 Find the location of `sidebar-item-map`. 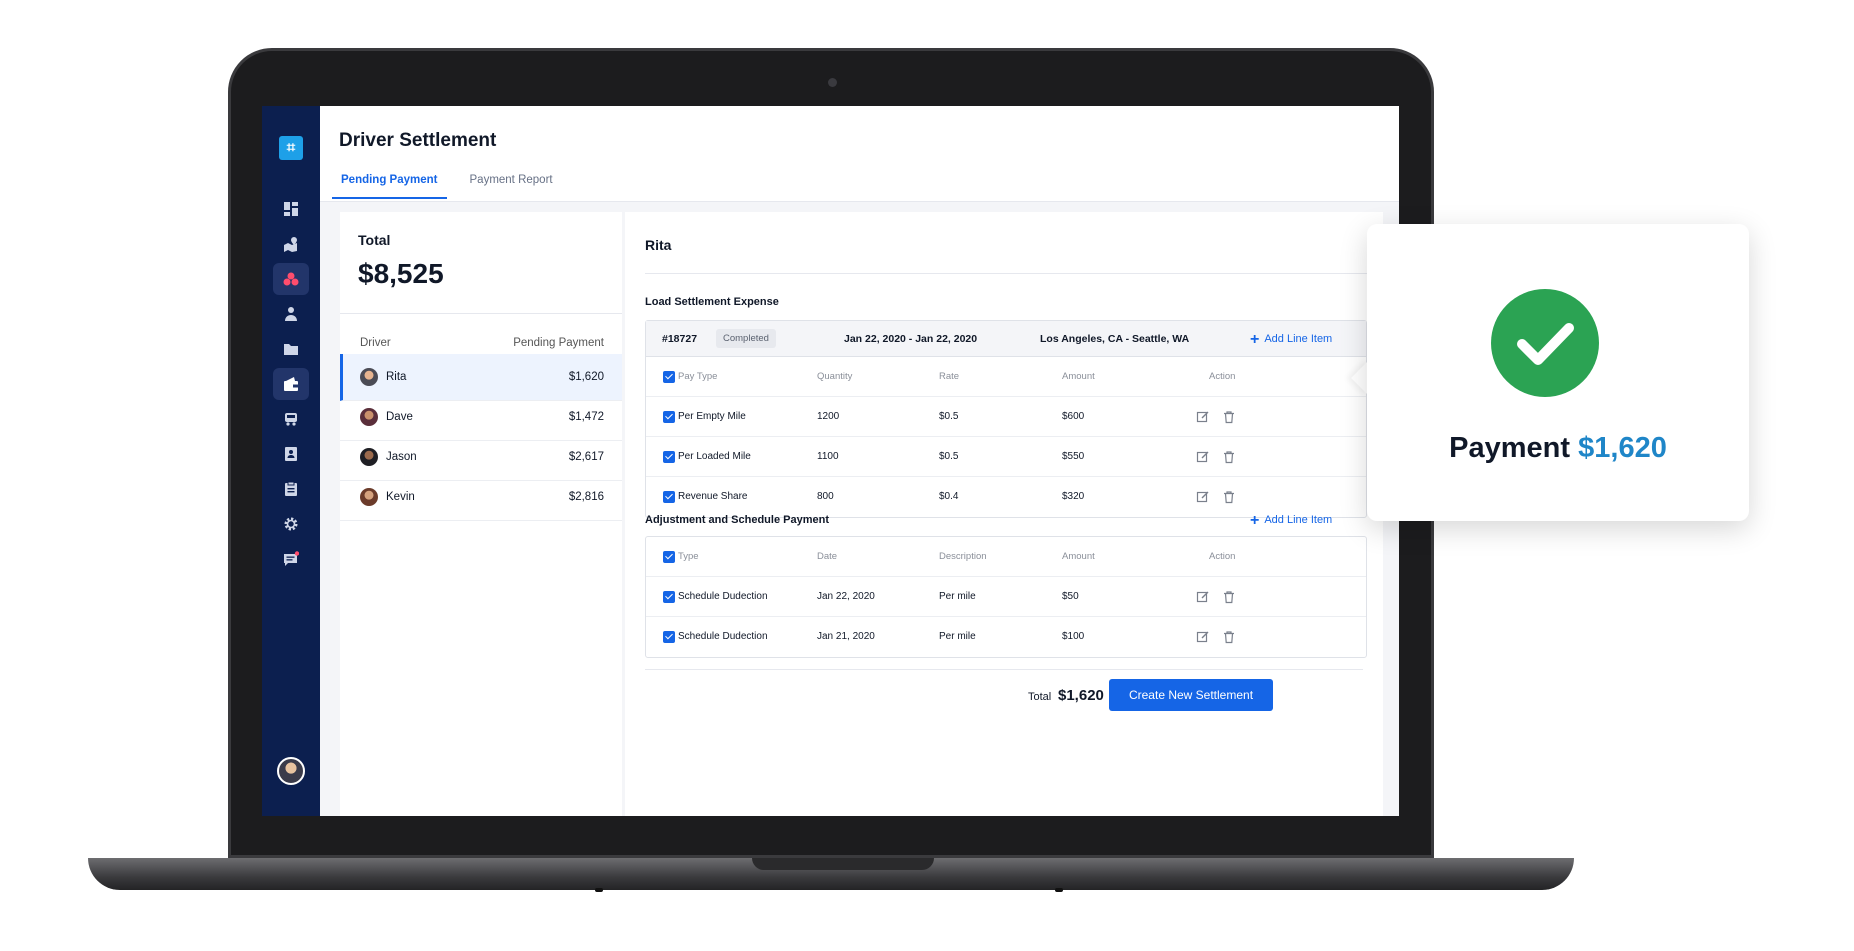

sidebar-item-map is located at coordinates (291, 244).